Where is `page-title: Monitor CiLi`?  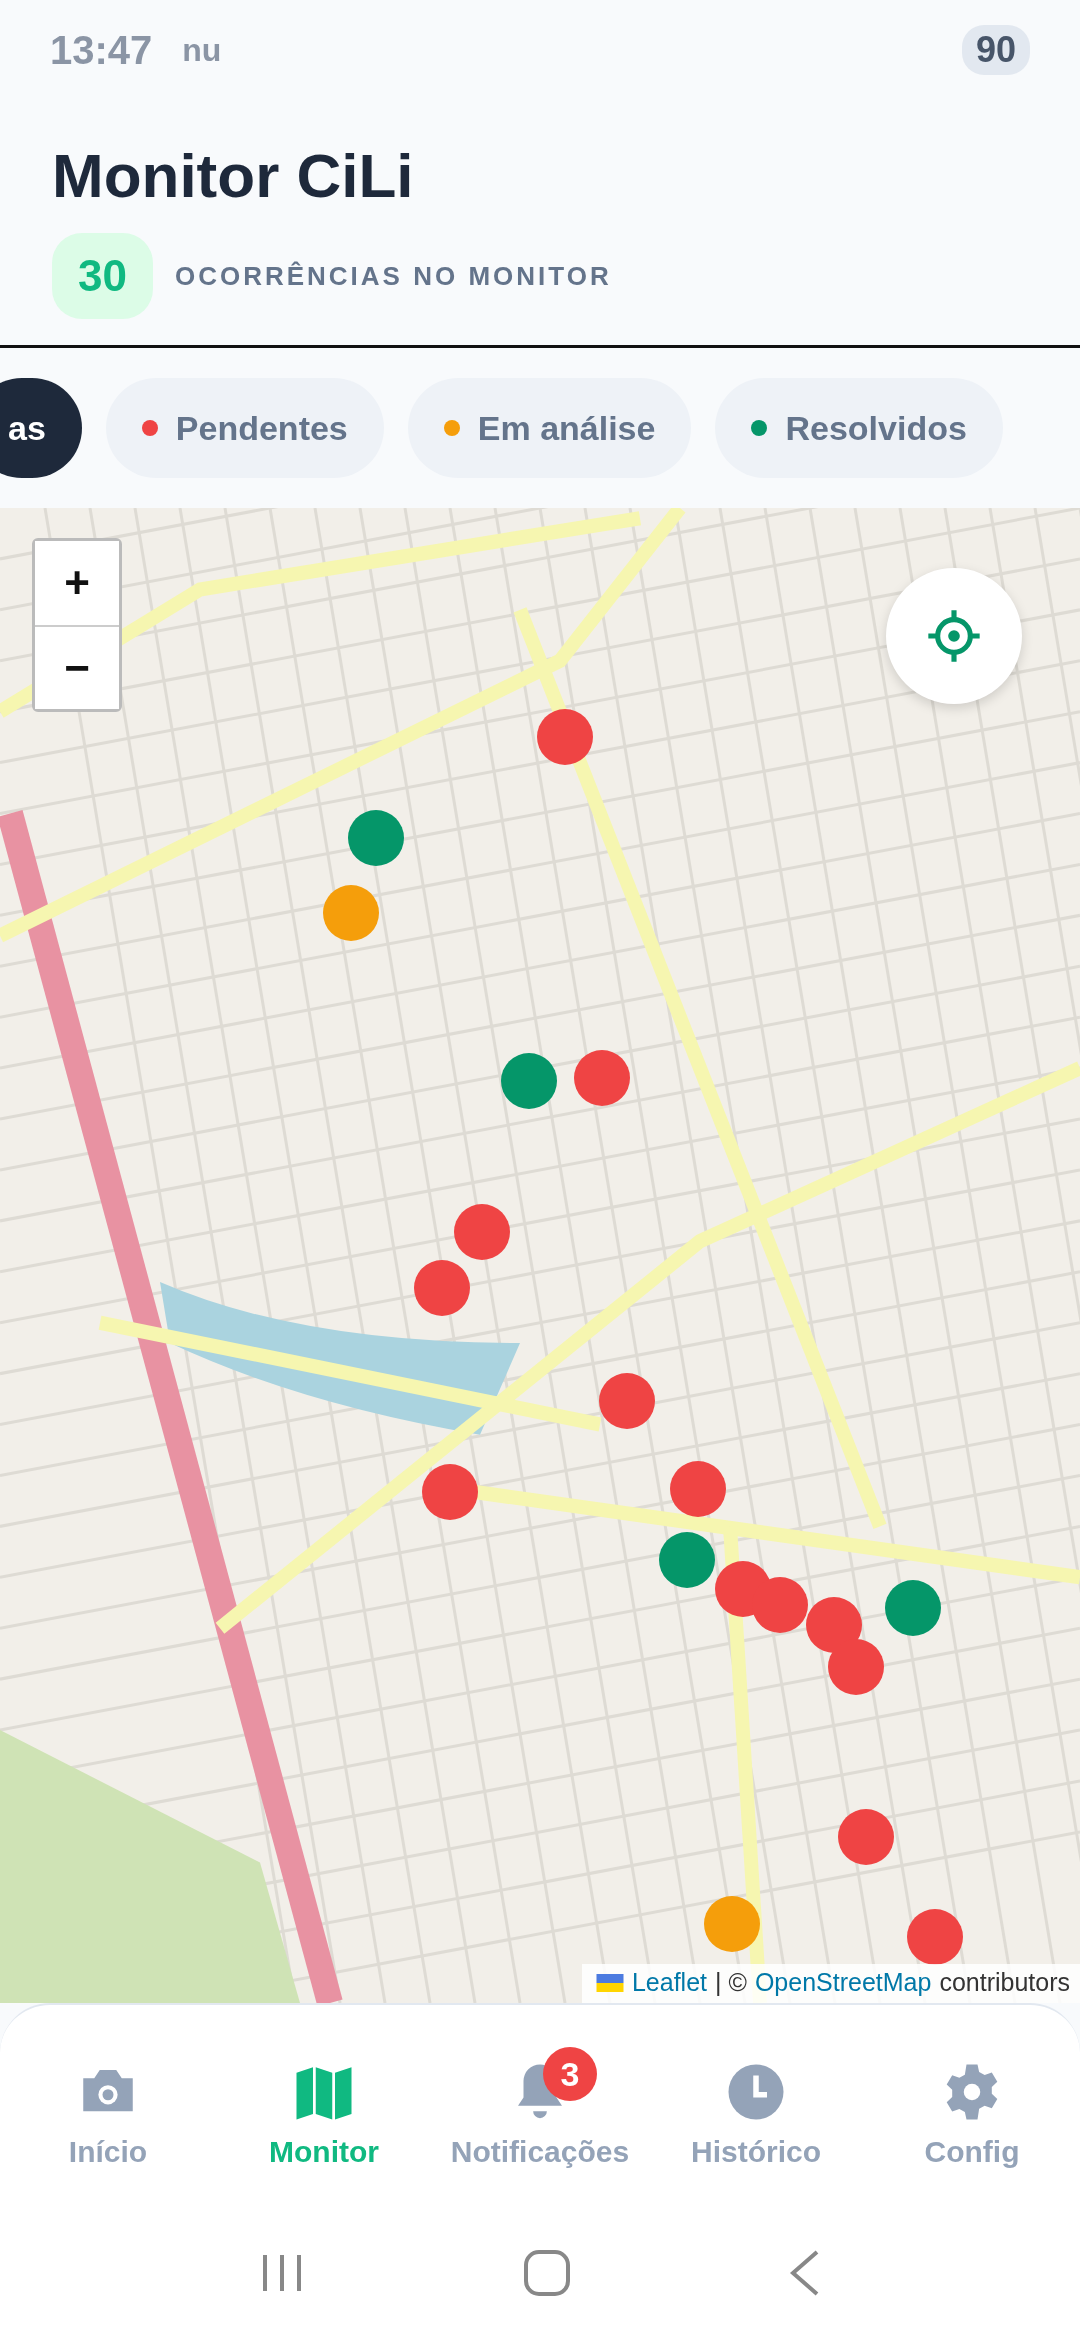
page-title: Monitor CiLi is located at coordinates (233, 175).